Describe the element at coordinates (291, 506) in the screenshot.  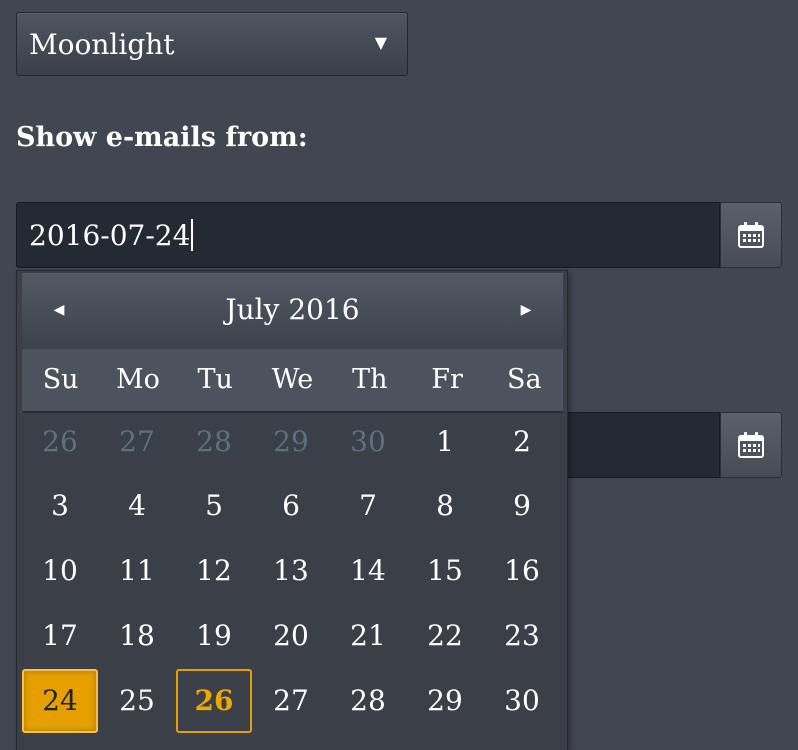
I see `calendar-day: 6` at that location.